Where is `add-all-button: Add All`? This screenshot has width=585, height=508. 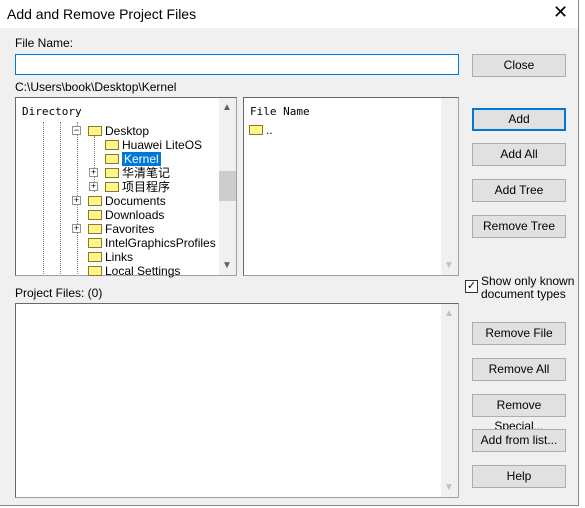
add-all-button: Add All is located at coordinates (519, 154).